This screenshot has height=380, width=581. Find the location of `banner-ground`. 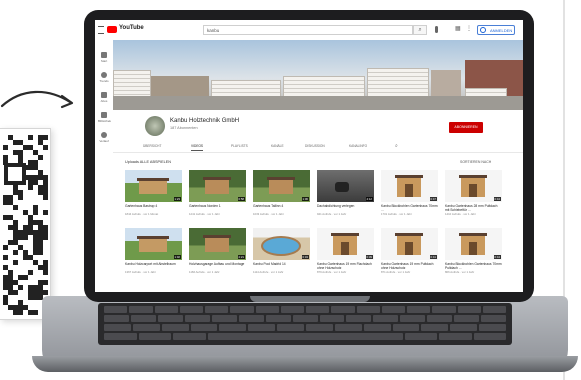

banner-ground is located at coordinates (318, 103).